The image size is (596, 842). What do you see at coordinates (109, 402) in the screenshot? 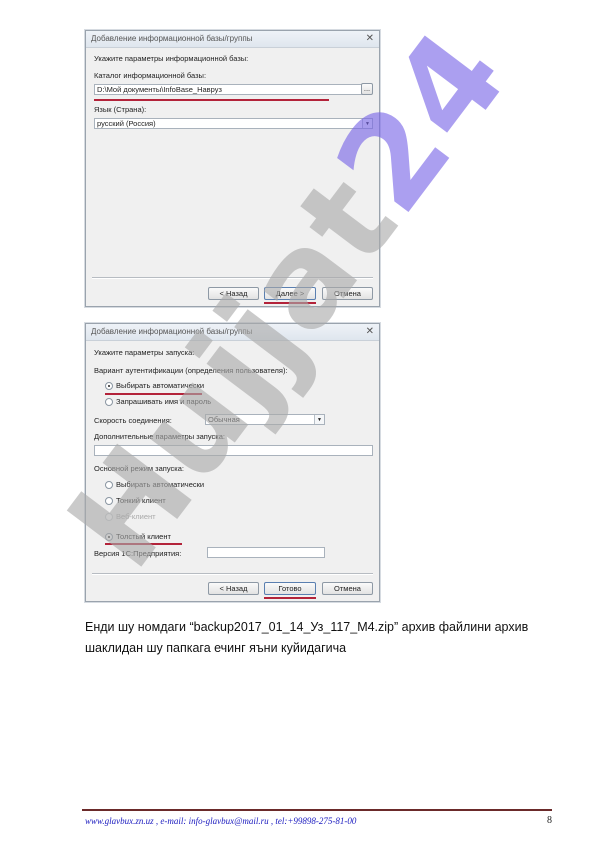
I see `auth-radio-password` at bounding box center [109, 402].